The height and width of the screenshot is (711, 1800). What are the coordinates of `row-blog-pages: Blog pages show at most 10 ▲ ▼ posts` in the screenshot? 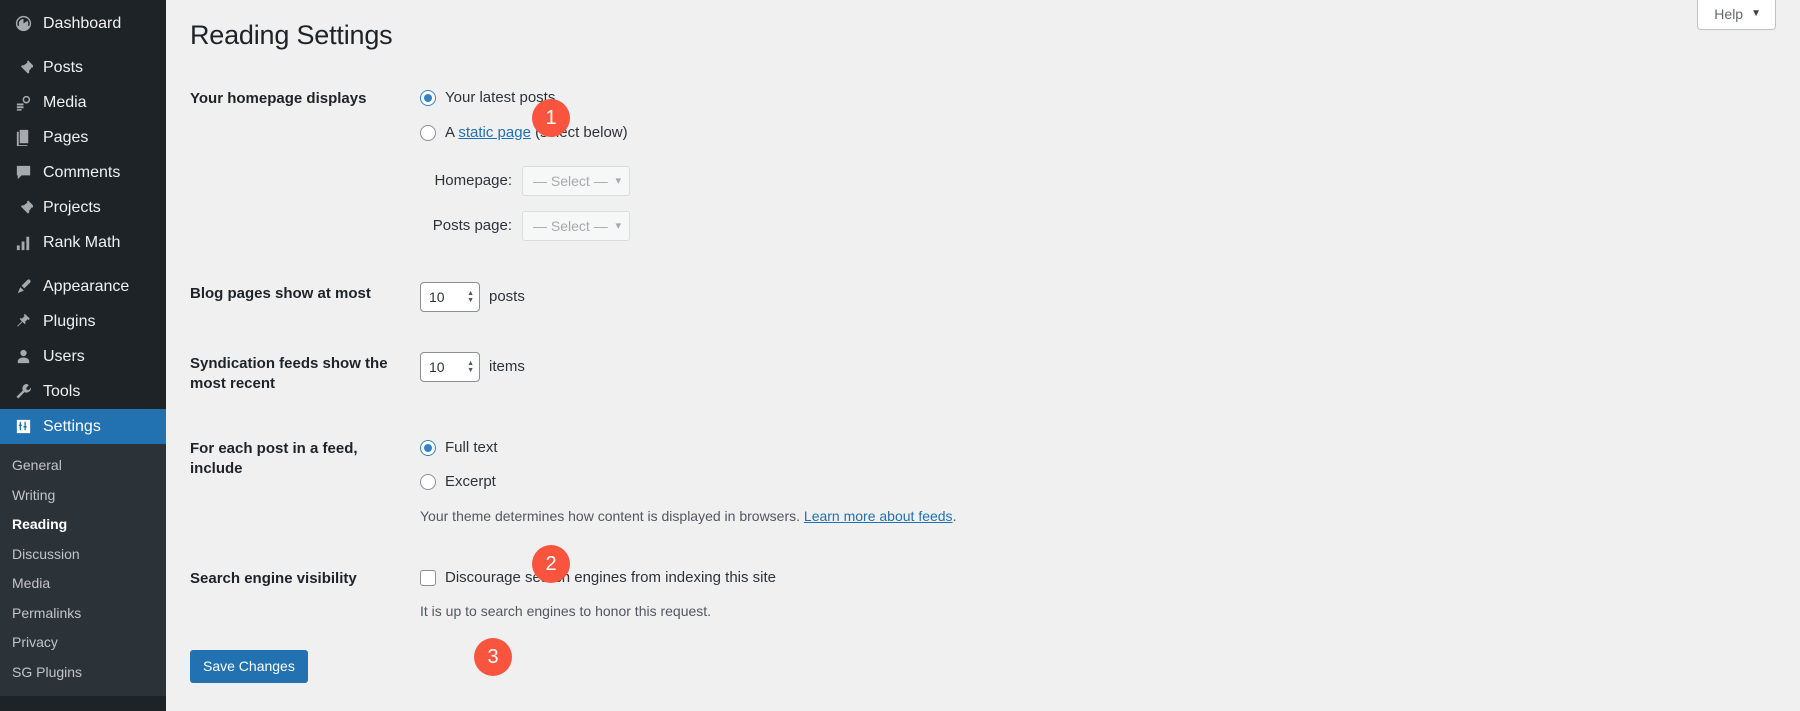 It's located at (940, 297).